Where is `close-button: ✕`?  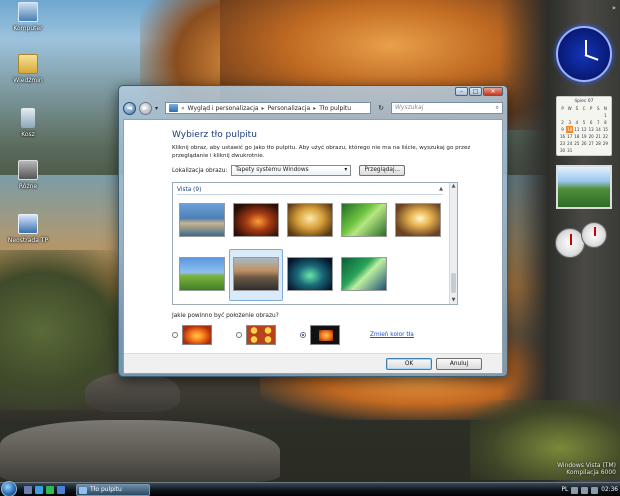
close-button: ✕ is located at coordinates (493, 91).